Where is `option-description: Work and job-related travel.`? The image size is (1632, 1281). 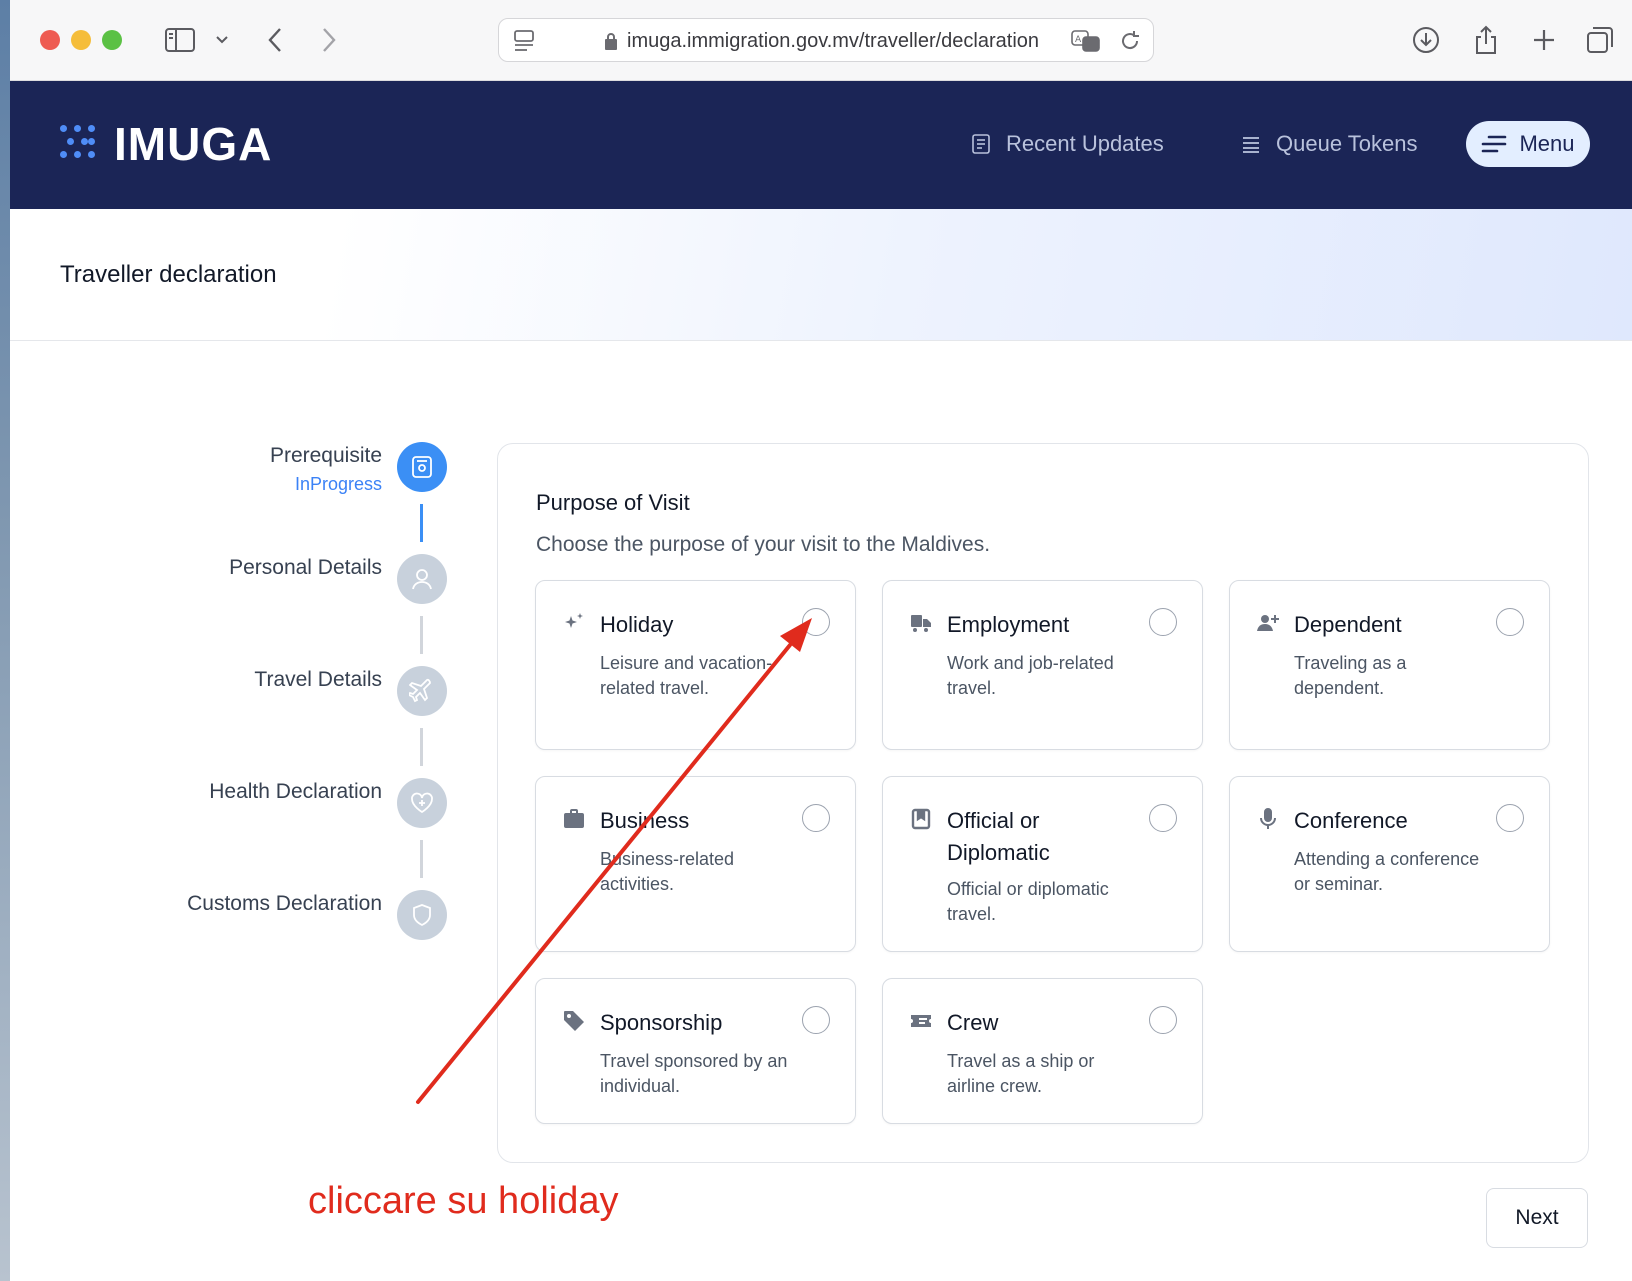 option-description: Work and job-related travel. is located at coordinates (1030, 675).